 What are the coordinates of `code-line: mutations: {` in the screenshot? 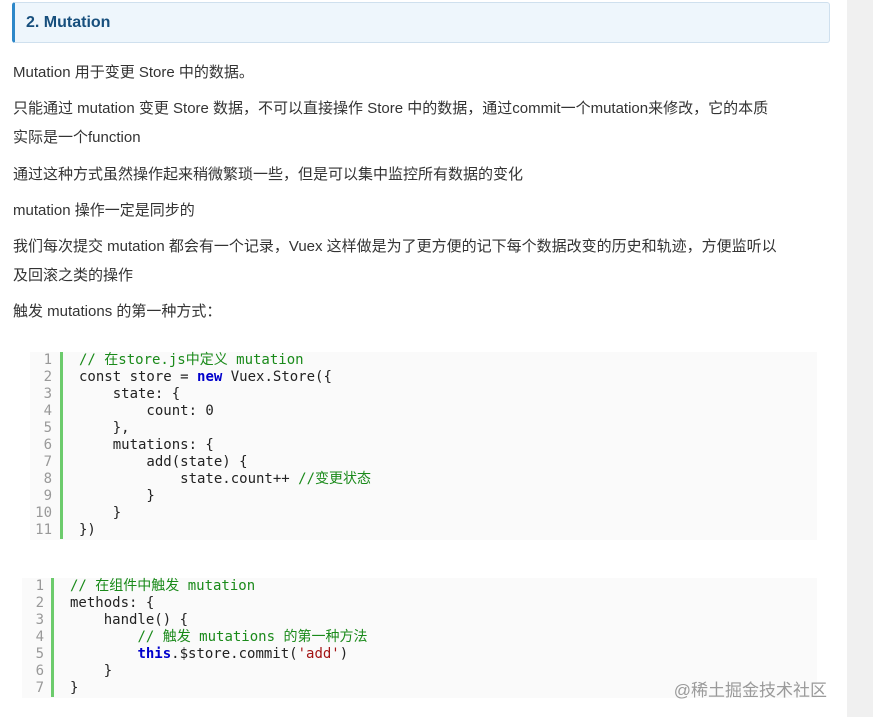 It's located at (225, 445).